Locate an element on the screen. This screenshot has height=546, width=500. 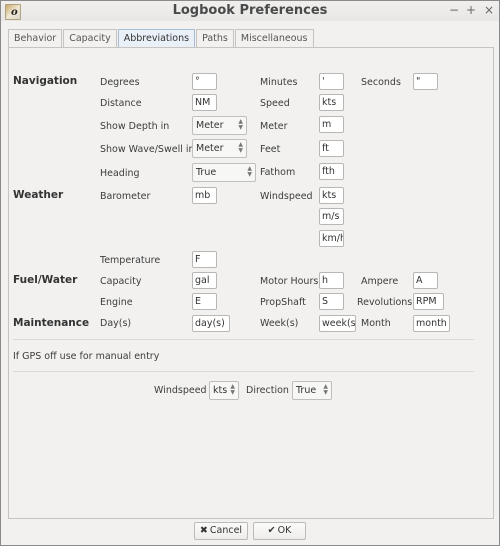
tab-miscellaneous: Miscellaneous is located at coordinates (274, 38).